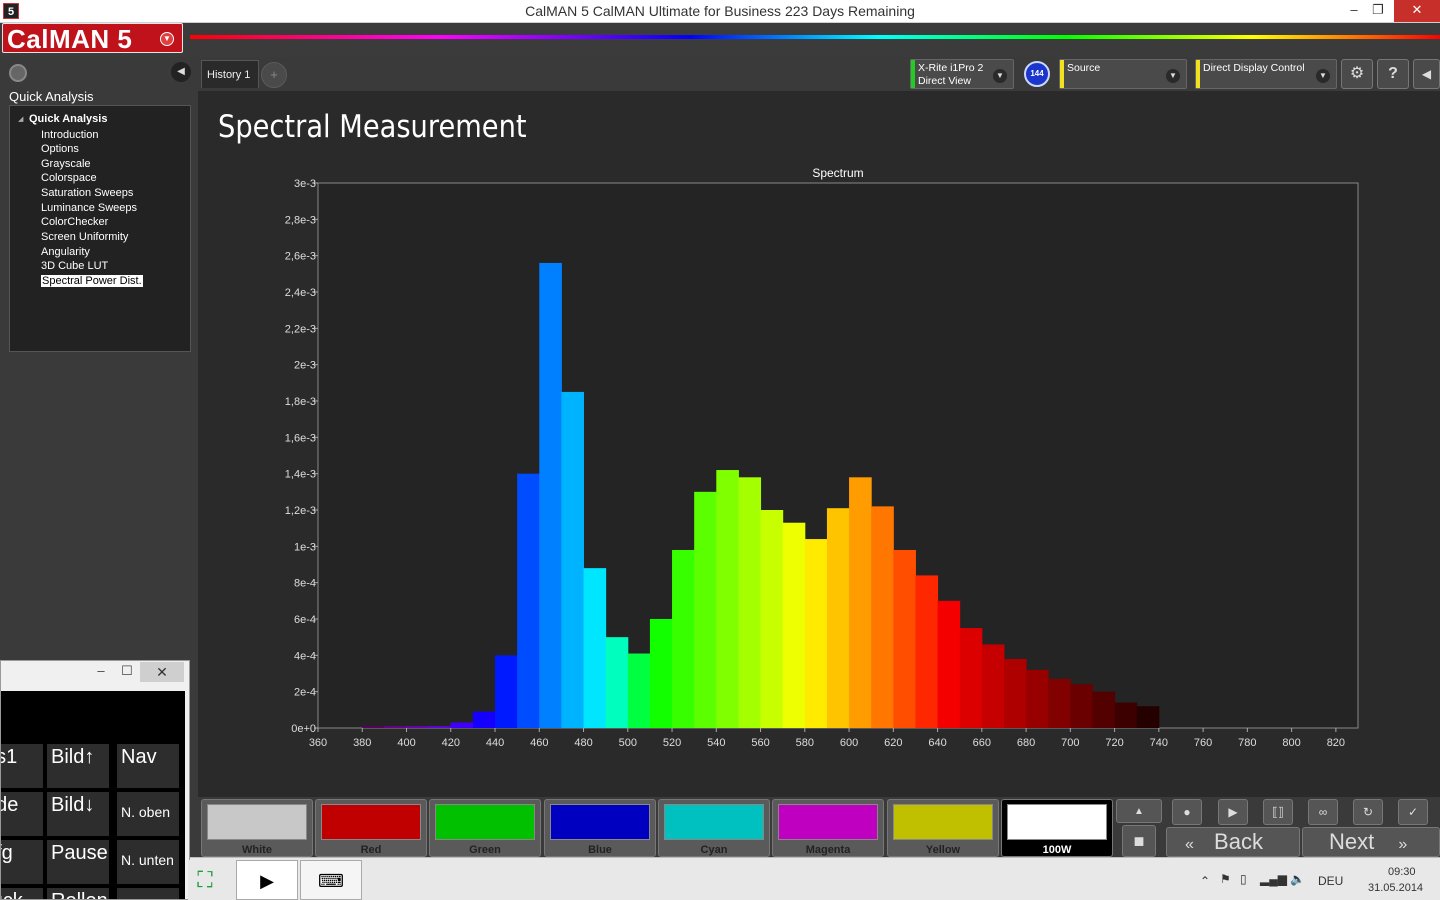 The image size is (1440, 900). I want to click on patch-blue: Blue, so click(600, 828).